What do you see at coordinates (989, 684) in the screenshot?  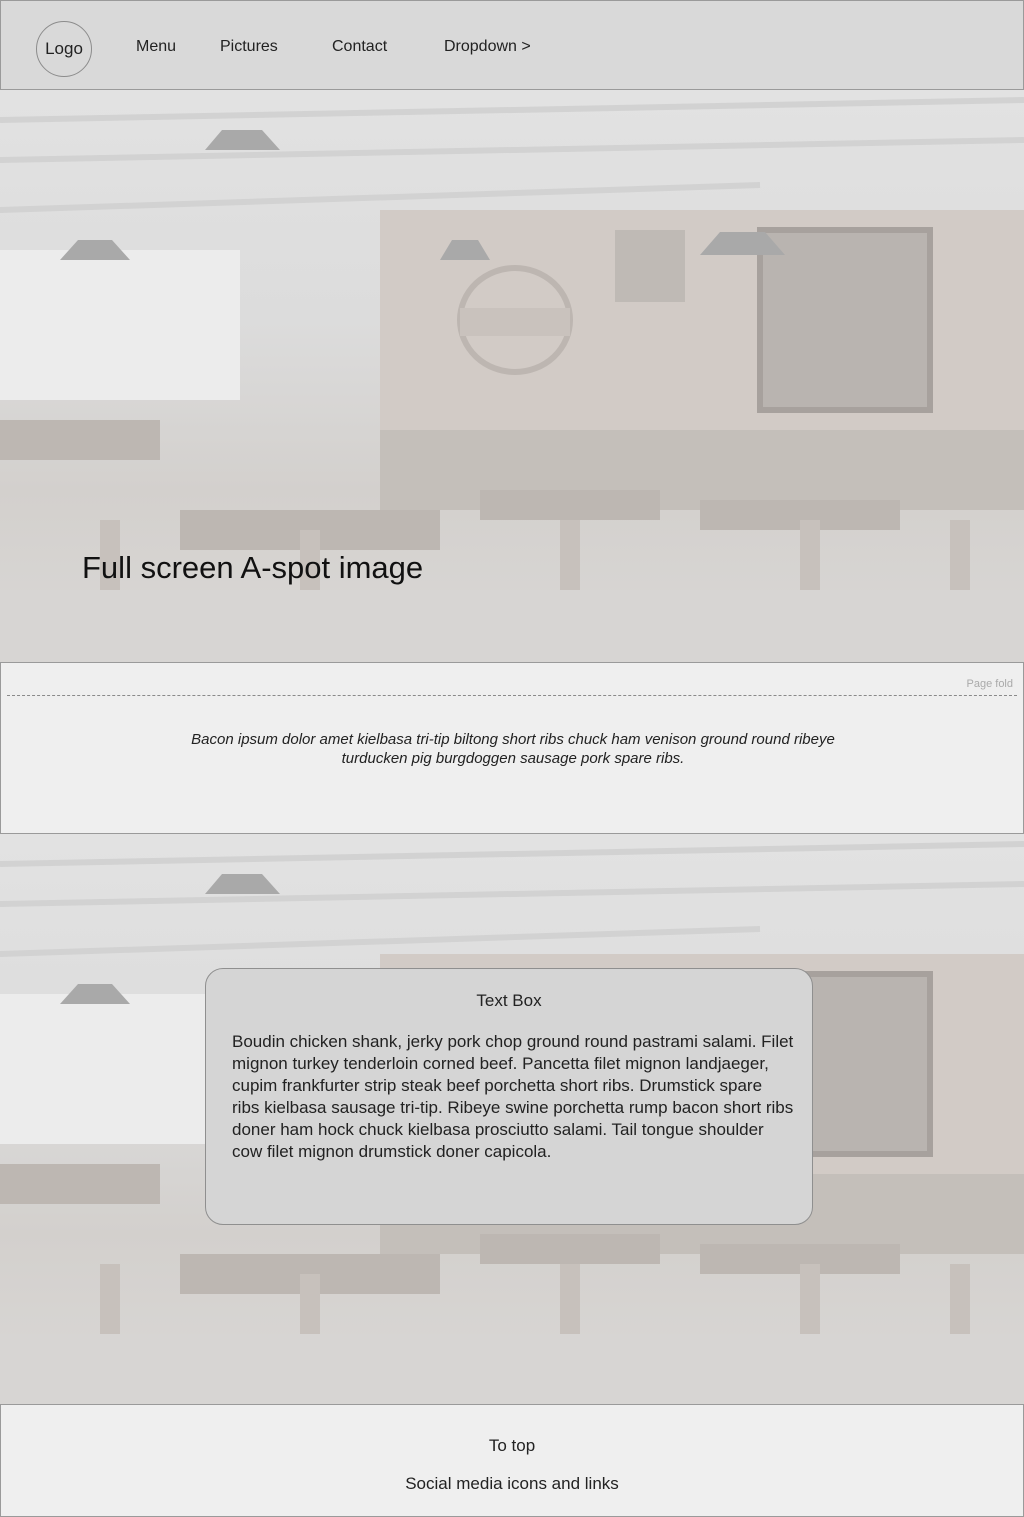 I see `page-fold-label: Page fold` at bounding box center [989, 684].